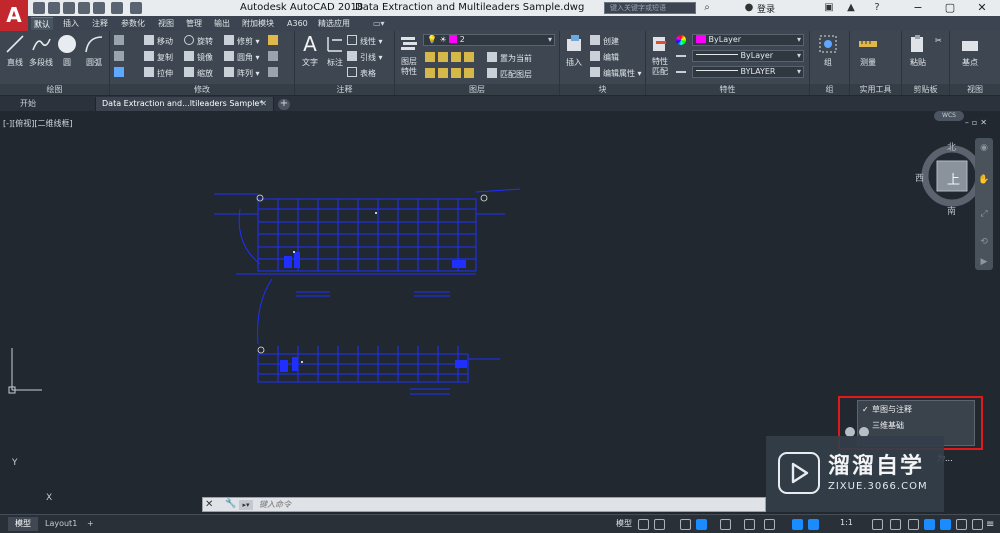 The image size is (1000, 533). Describe the element at coordinates (69, 8) in the screenshot. I see `save-icon` at that location.